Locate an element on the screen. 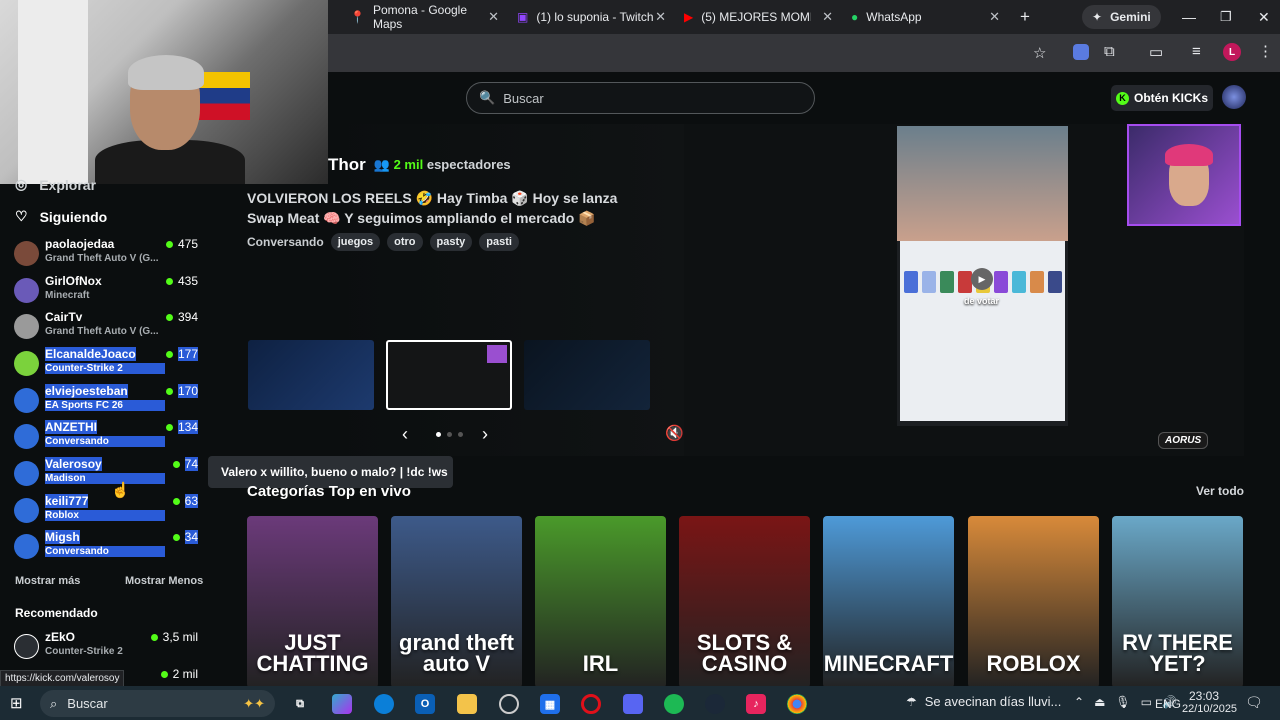 The height and width of the screenshot is (720, 1280). category-card: grand theft auto V is located at coordinates (456, 602).